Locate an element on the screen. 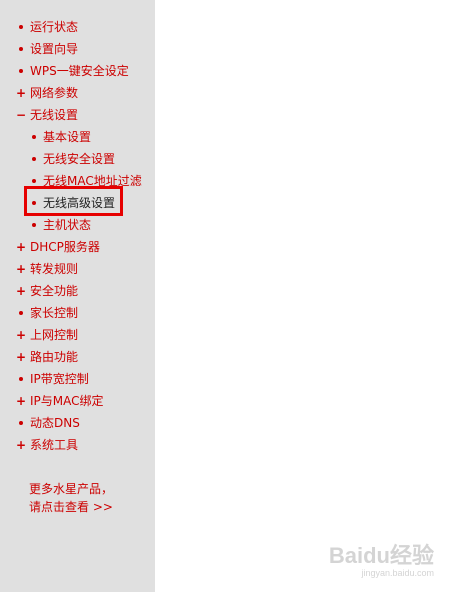 Image resolution: width=456 pixels, height=592 pixels. watermark-url-text: jingyan.baidu.com is located at coordinates (397, 573).